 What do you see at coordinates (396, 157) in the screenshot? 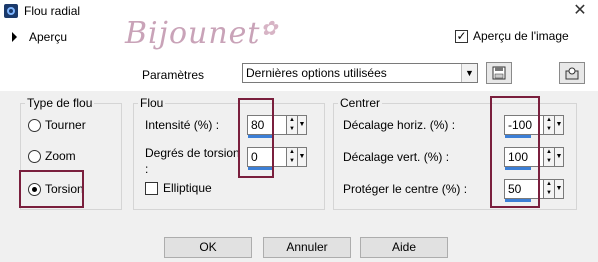
I see `voffset-label: Décalage vert. (%) :` at bounding box center [396, 157].